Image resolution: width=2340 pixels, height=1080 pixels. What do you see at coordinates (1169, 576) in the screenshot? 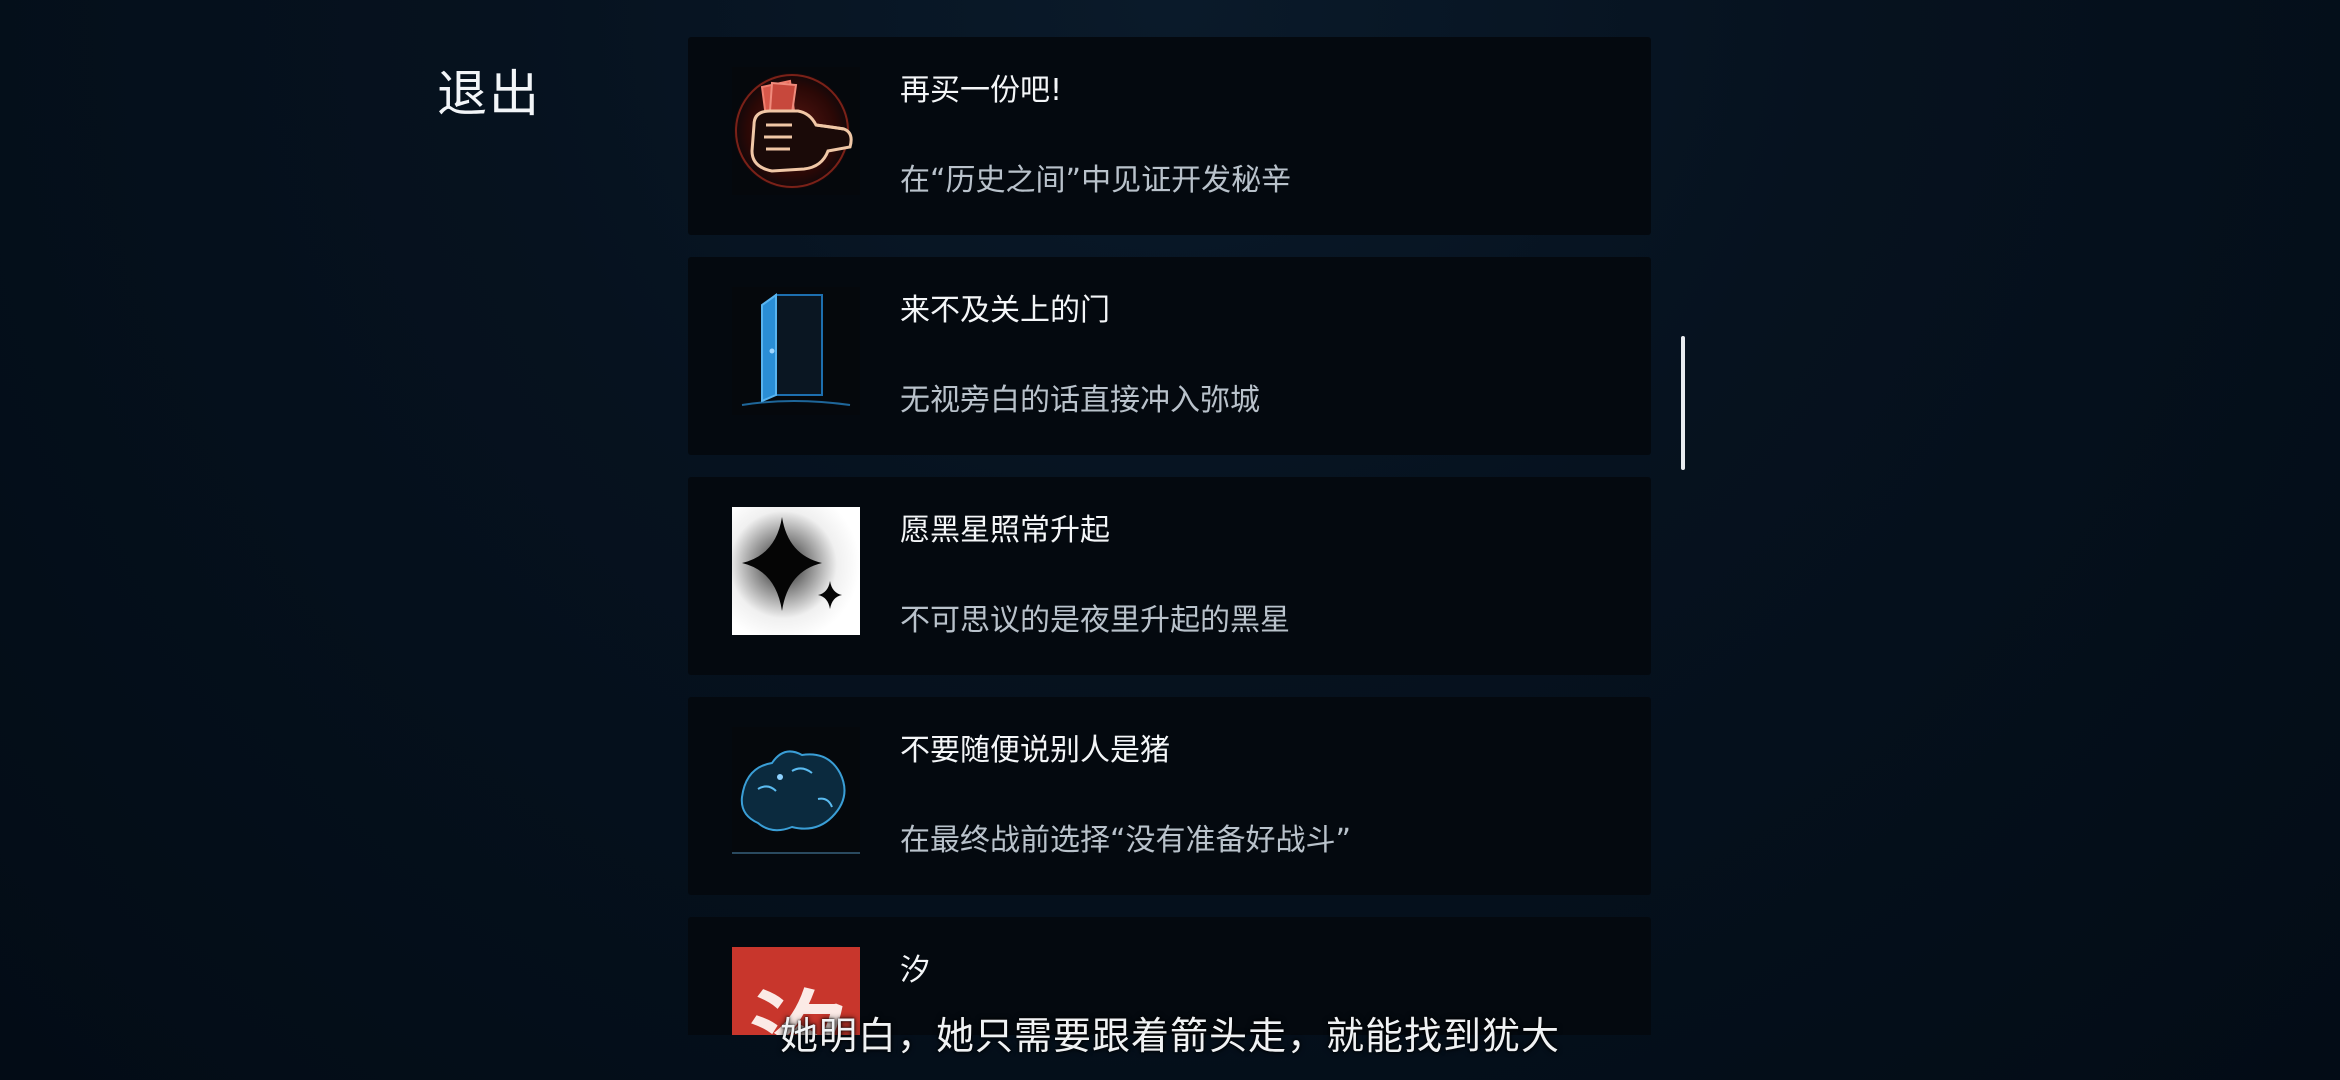
I see `achievement-card: 愿黑星照常升起 不可思议的是夜里升起的黑星` at bounding box center [1169, 576].